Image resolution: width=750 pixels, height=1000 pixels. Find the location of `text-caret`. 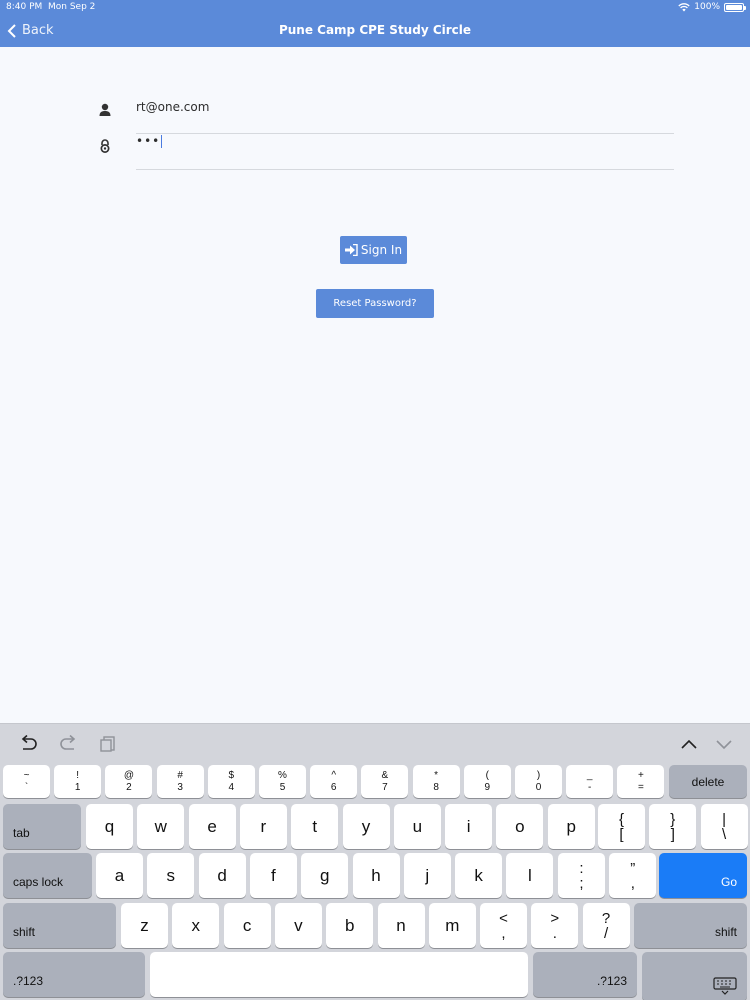

text-caret is located at coordinates (162, 141).